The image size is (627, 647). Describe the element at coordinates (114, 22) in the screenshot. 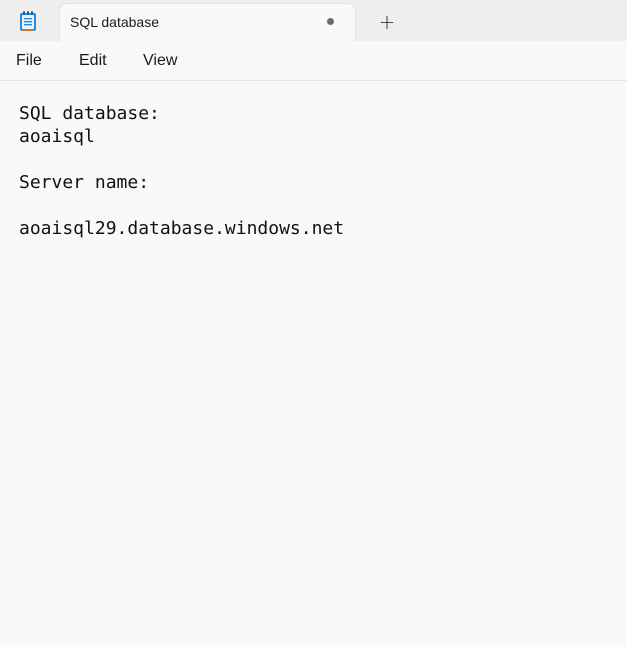

I see `tab-title: SQL database` at that location.